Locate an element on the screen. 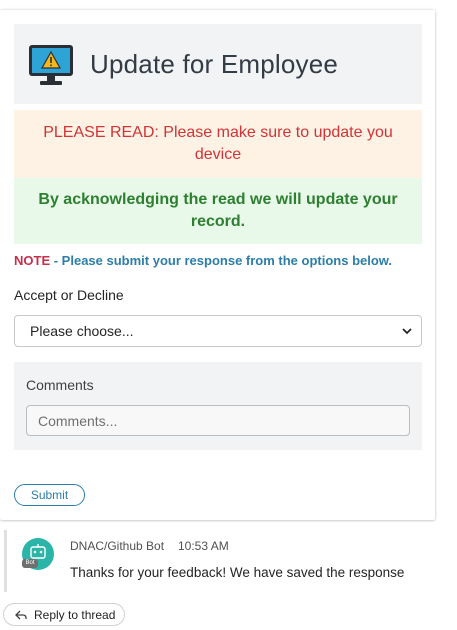 The width and height of the screenshot is (457, 630). reply-indicator-bar is located at coordinates (5, 561).